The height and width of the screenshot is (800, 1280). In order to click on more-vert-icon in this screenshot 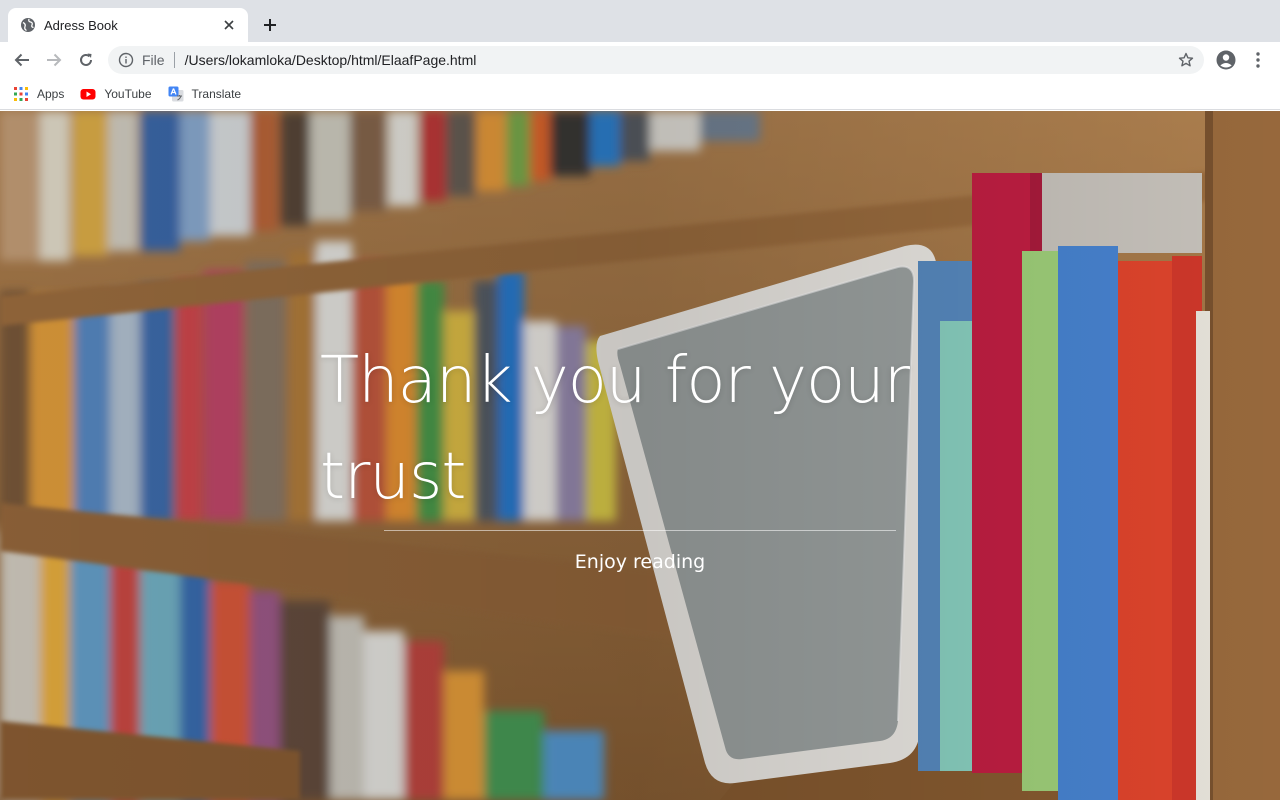, I will do `click(1258, 60)`.